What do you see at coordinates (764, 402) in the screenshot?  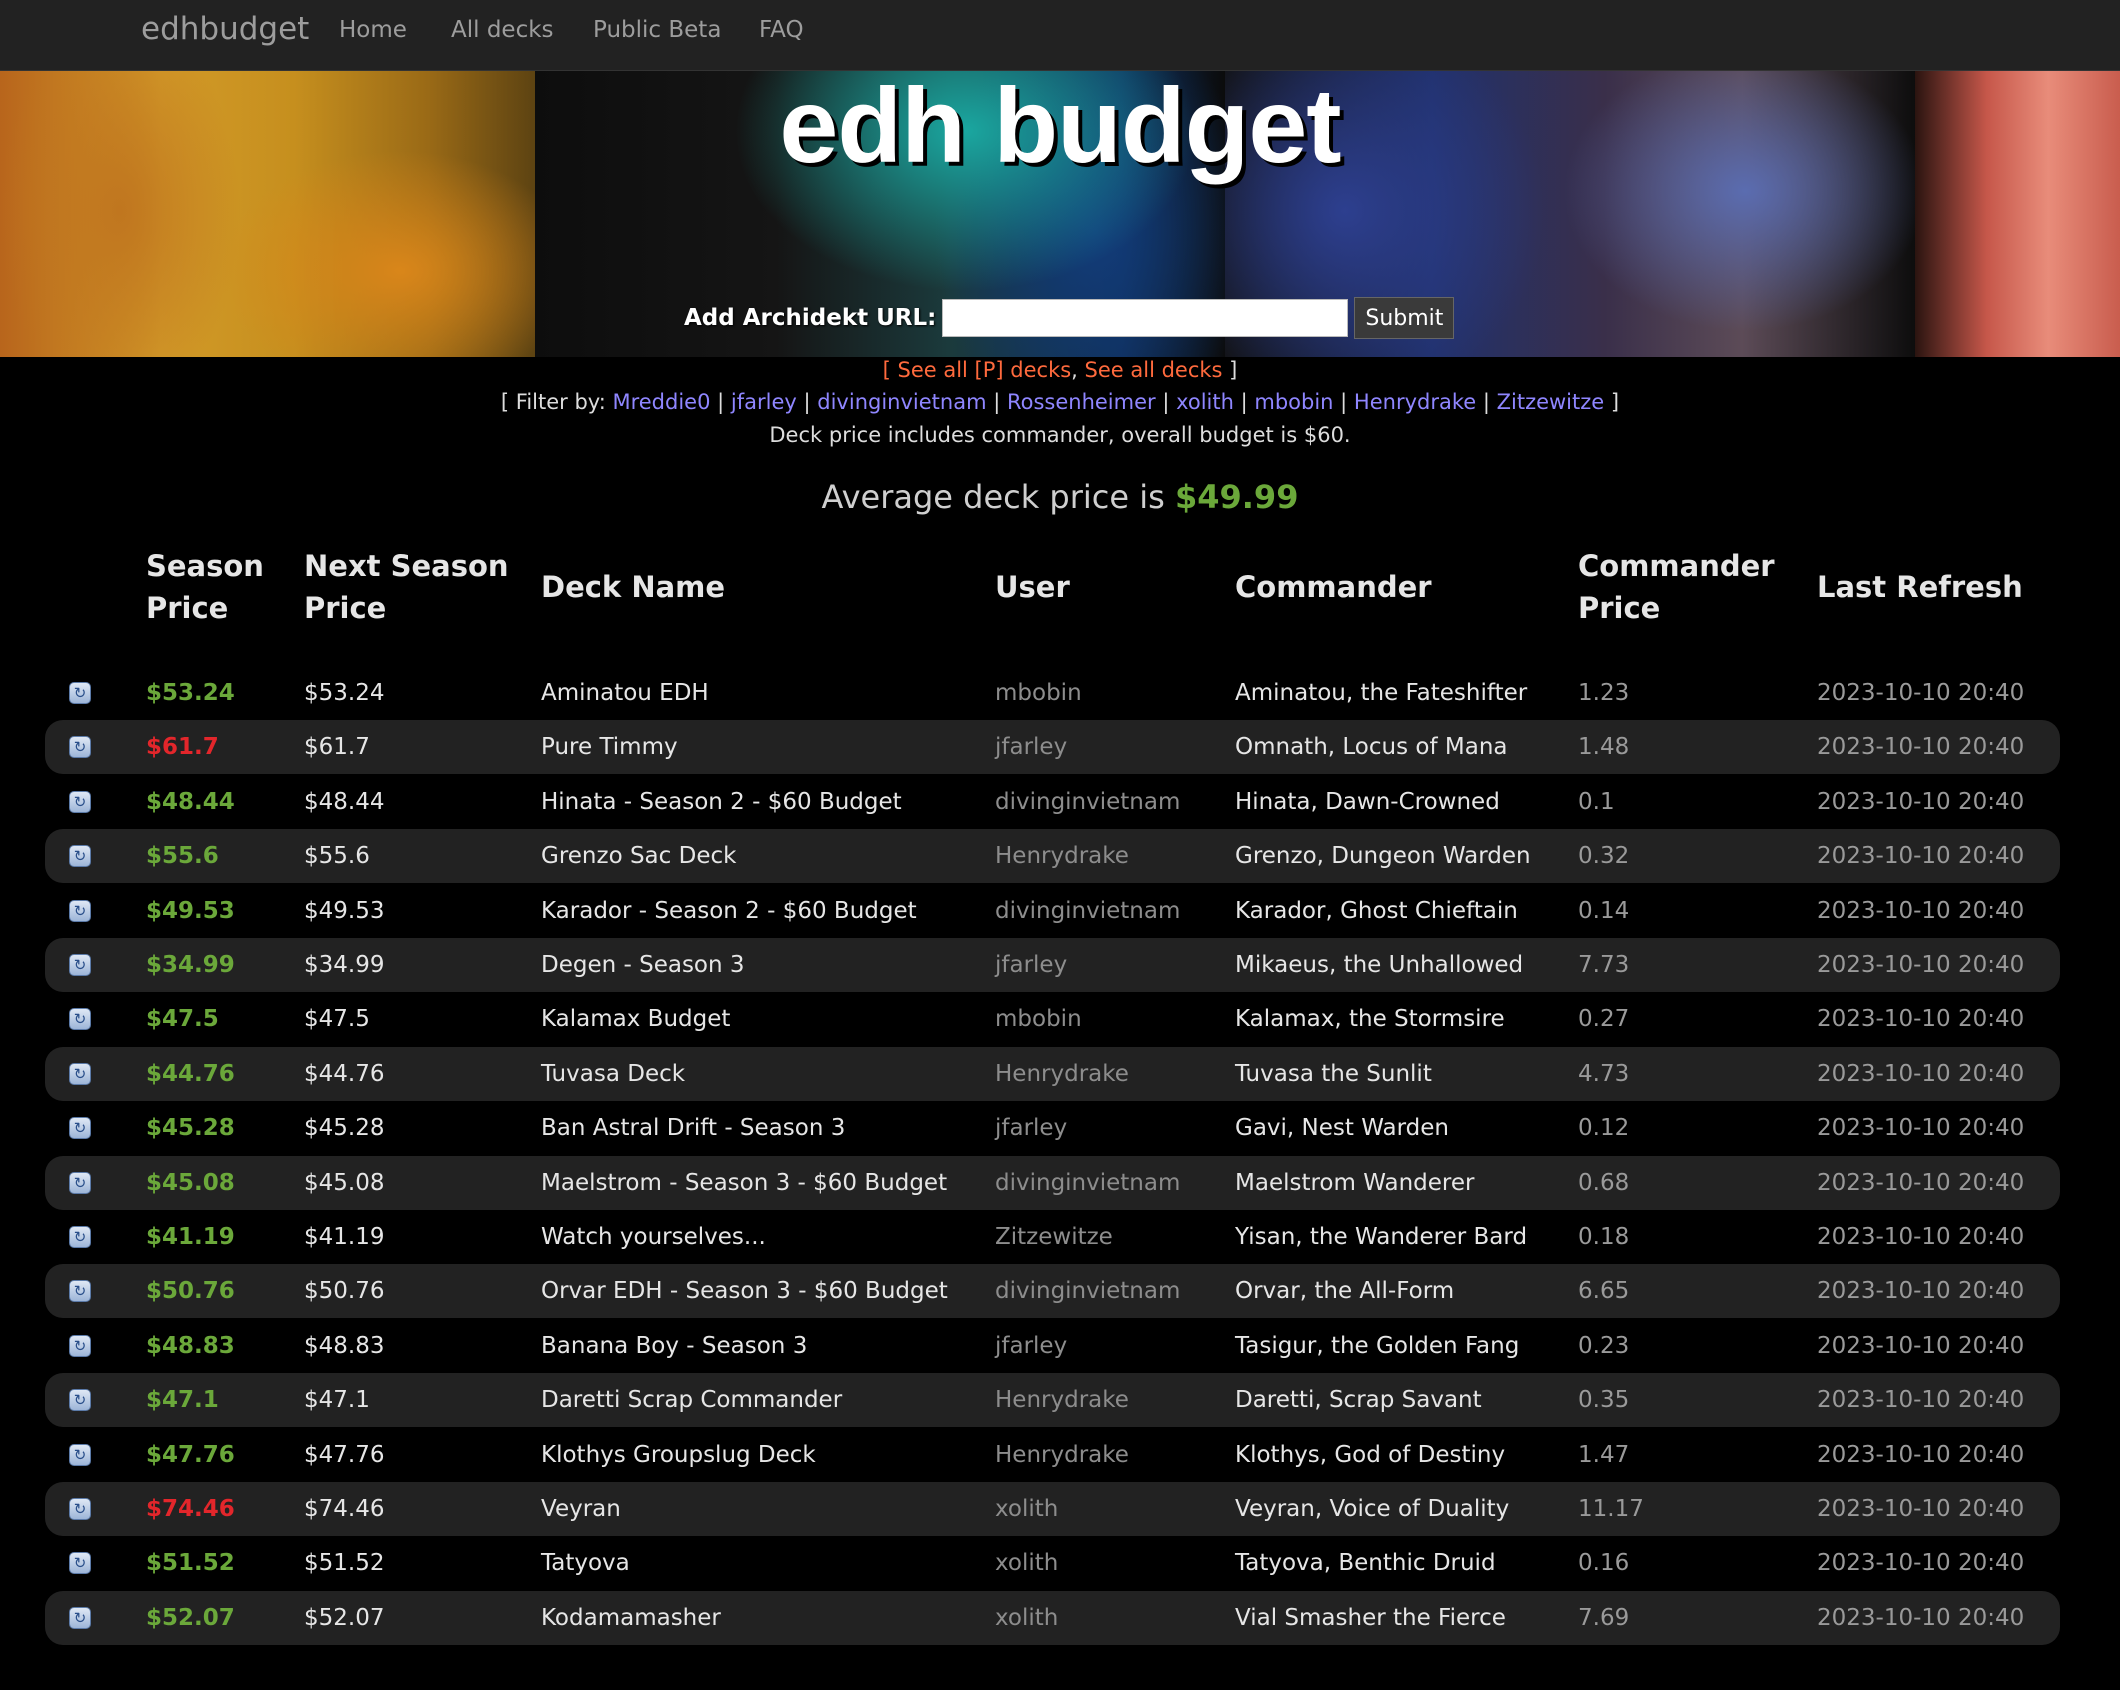 I see `filter-user-link: jfarley` at bounding box center [764, 402].